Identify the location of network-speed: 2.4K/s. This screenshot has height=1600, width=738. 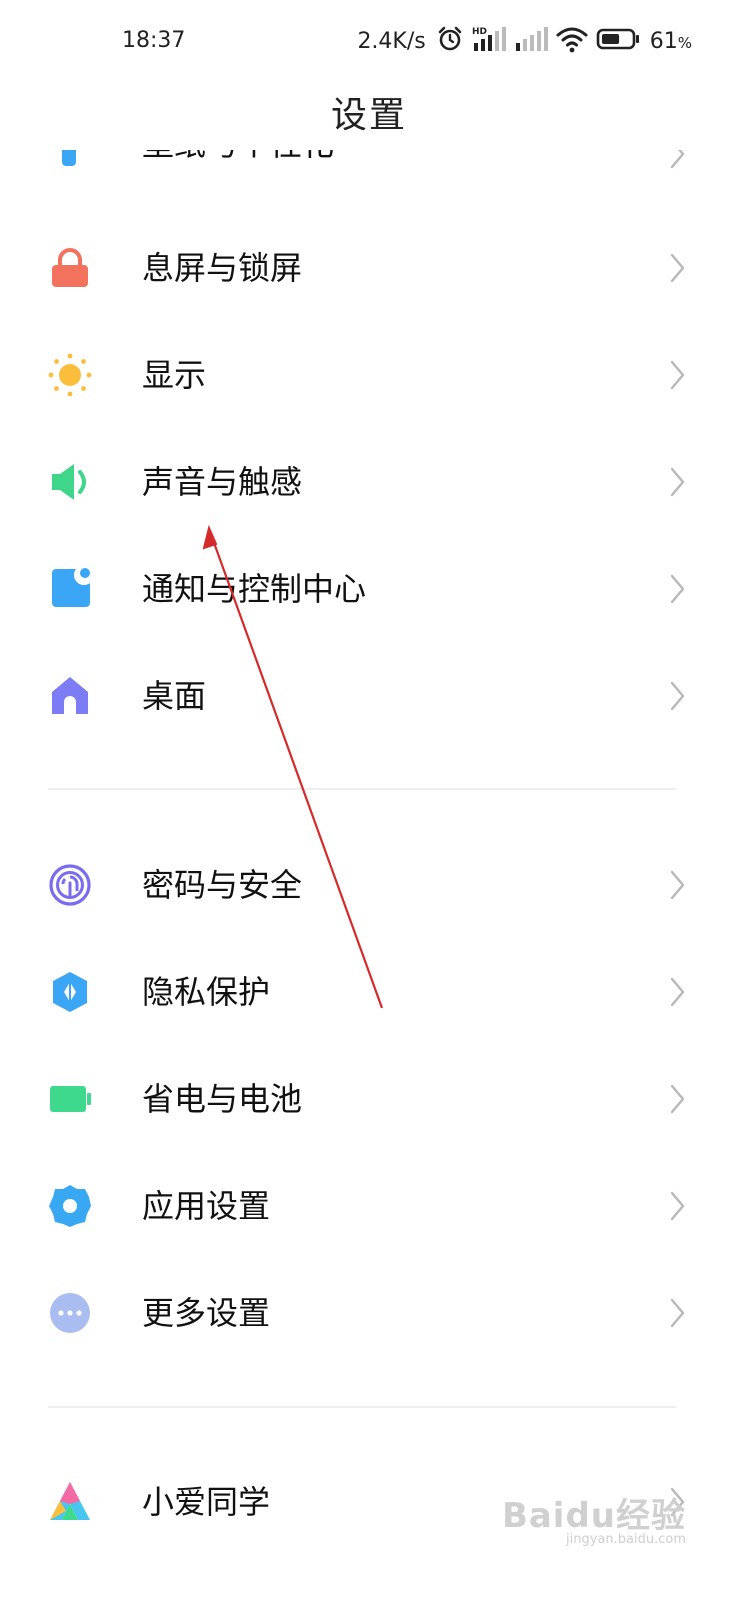
(391, 41).